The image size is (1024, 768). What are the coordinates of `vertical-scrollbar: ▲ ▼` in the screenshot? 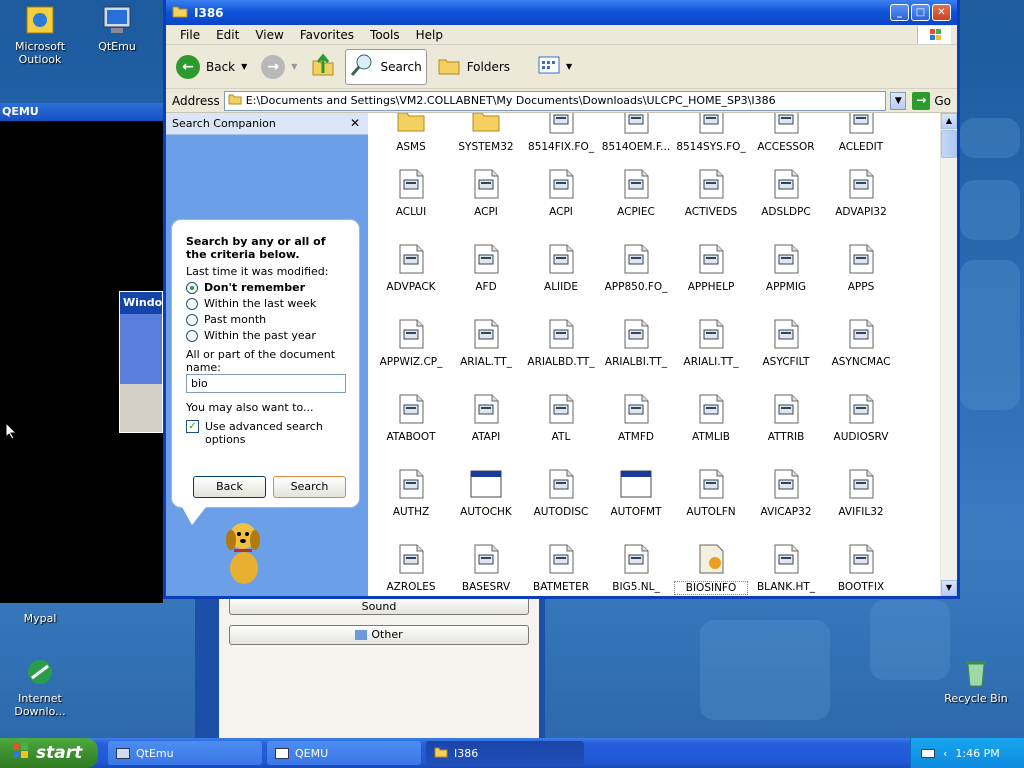 It's located at (948, 354).